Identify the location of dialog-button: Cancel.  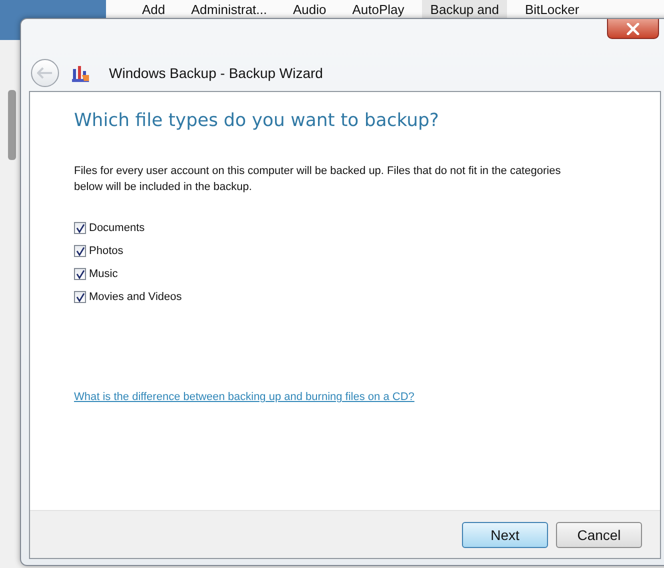
(599, 535).